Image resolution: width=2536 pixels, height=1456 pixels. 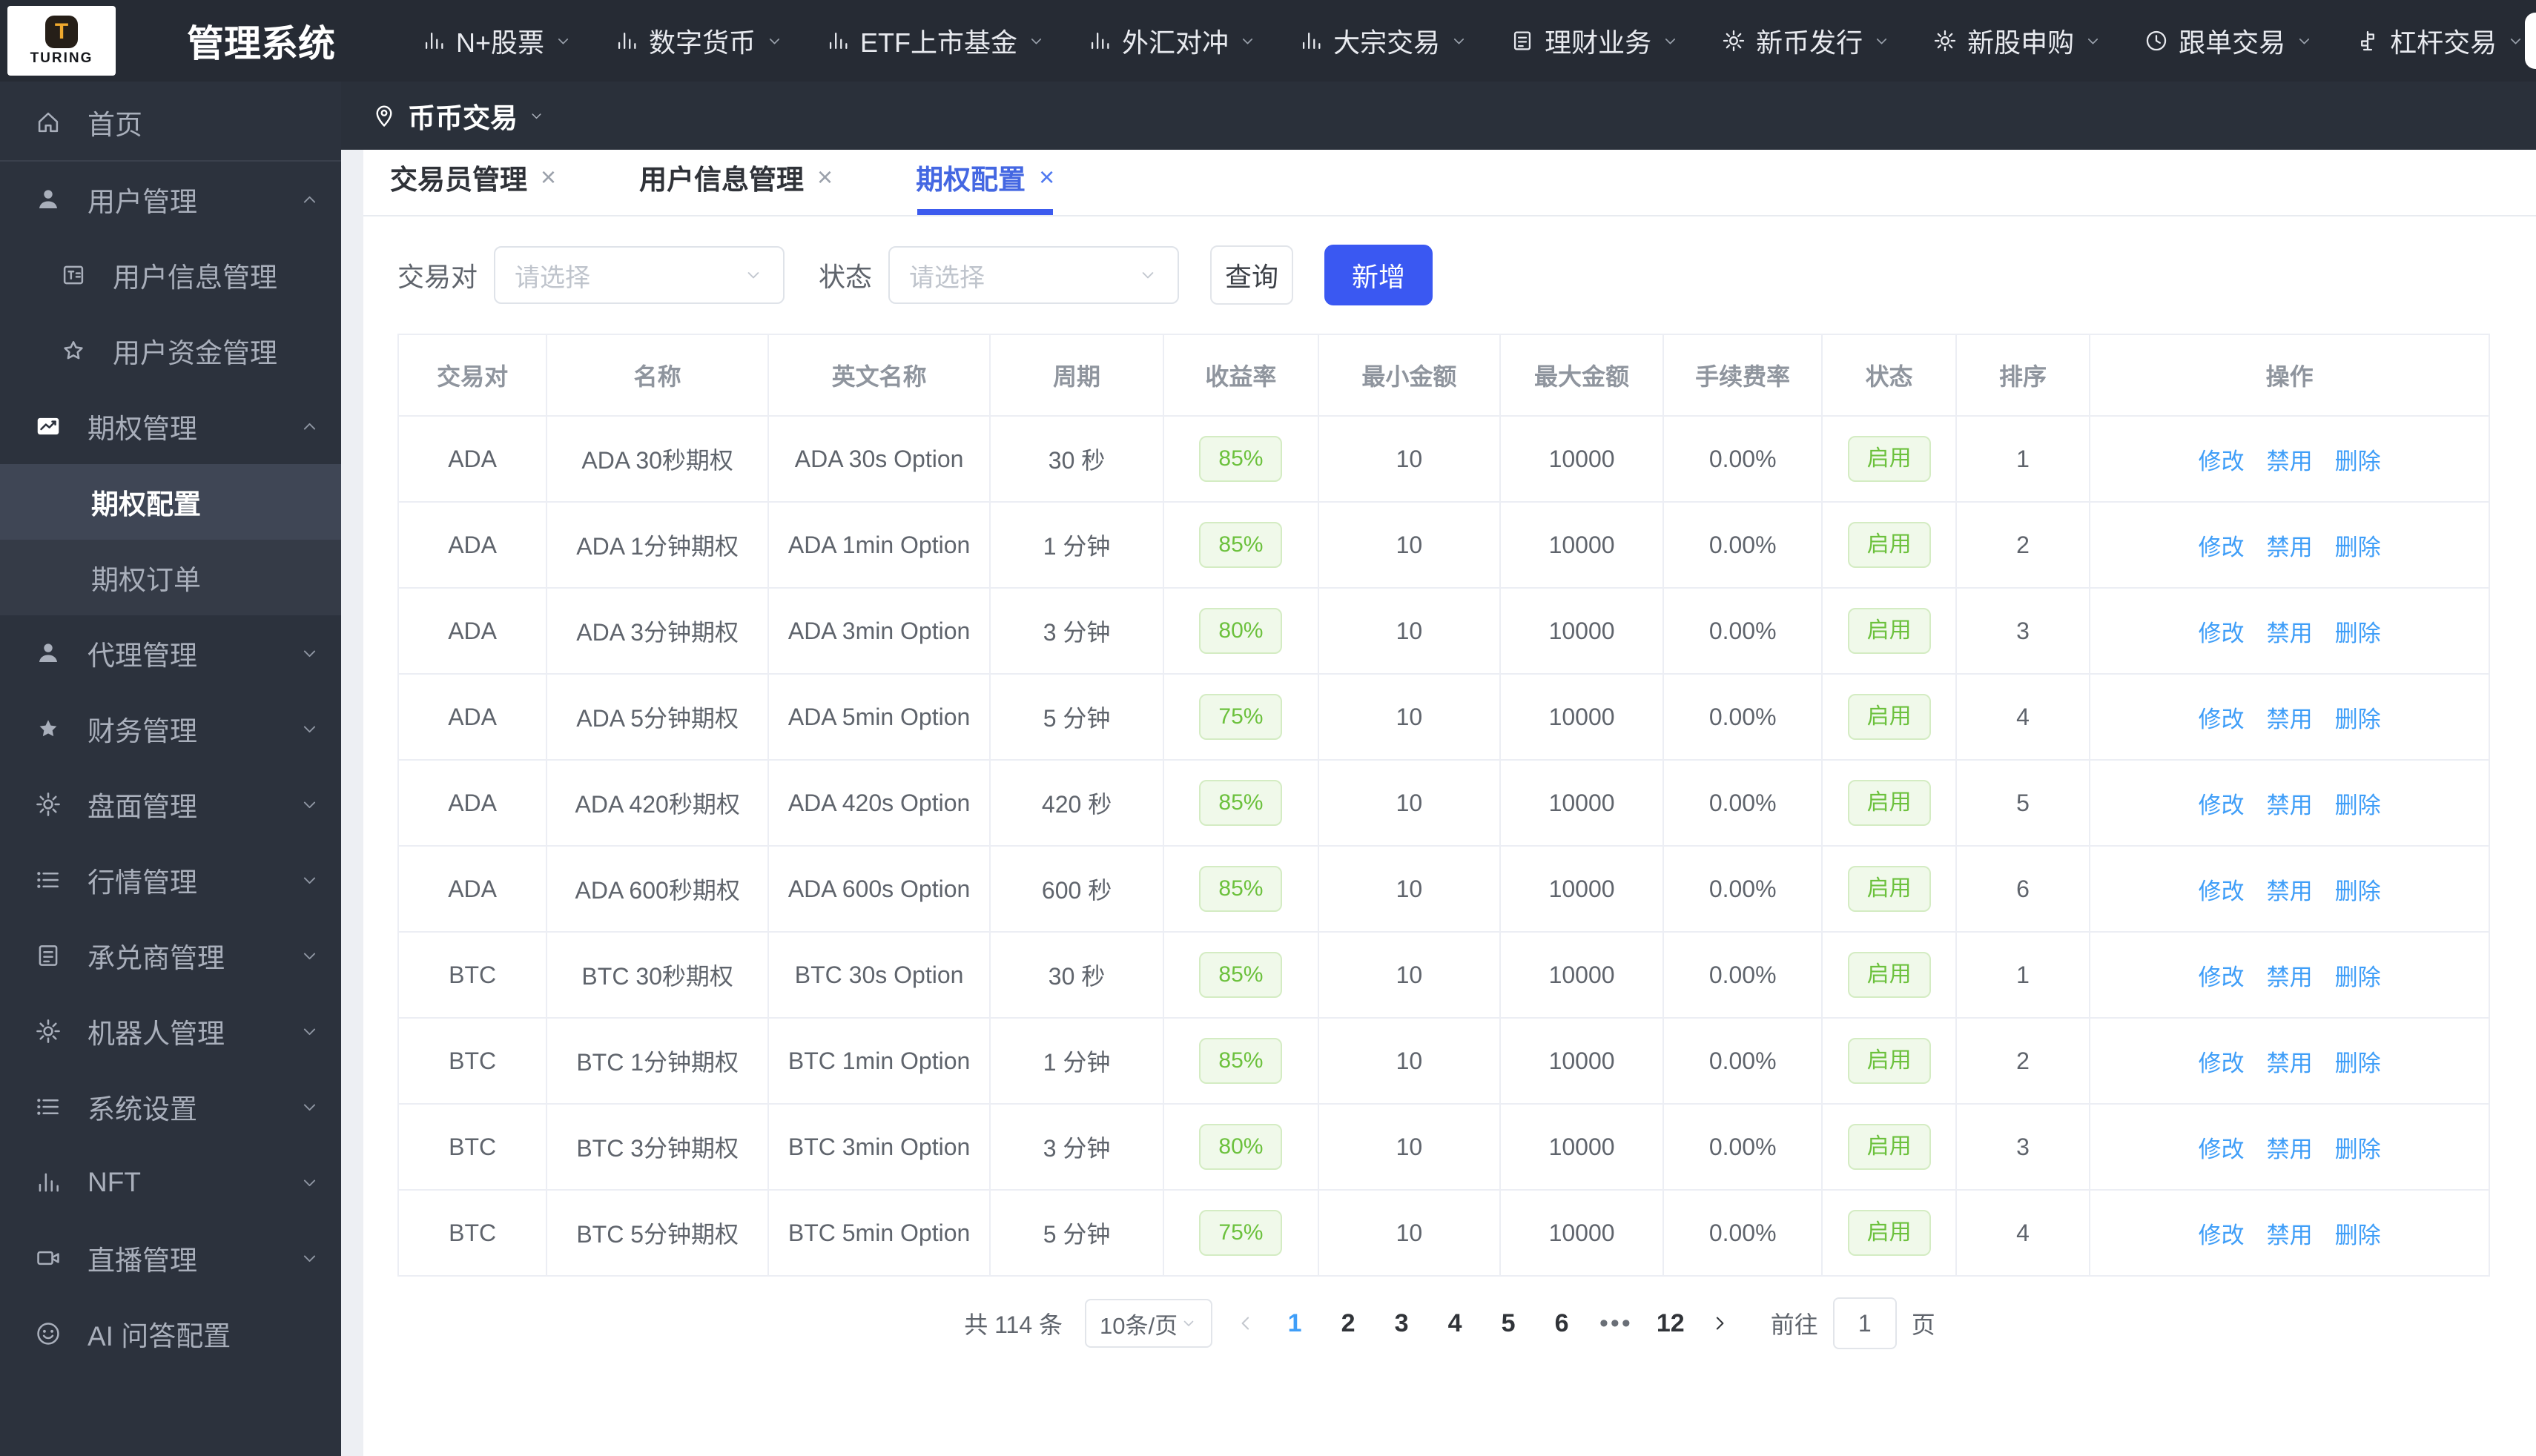 What do you see at coordinates (352, 803) in the screenshot?
I see `sidebar-scrollbar` at bounding box center [352, 803].